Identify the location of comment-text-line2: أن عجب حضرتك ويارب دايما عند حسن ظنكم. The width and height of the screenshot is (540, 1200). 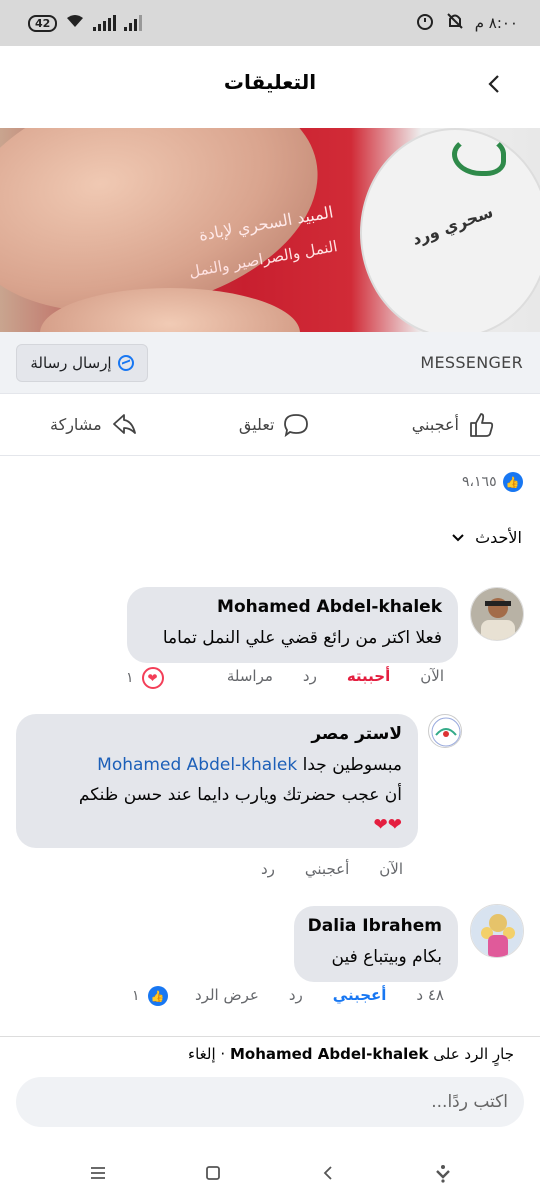
(240, 795).